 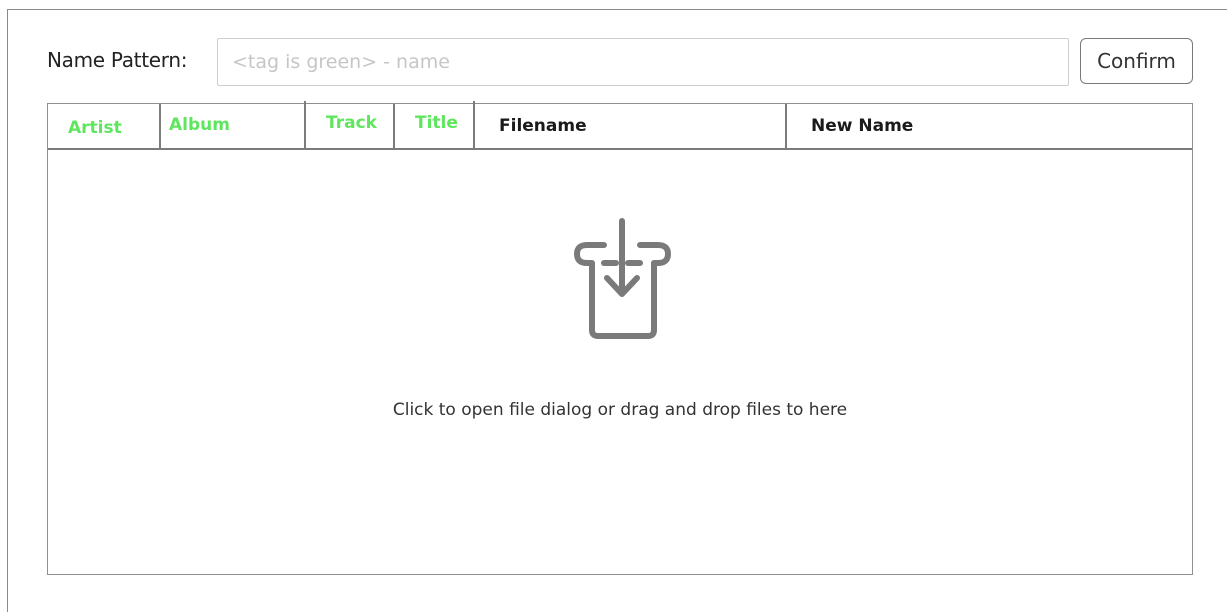 I want to click on name-pattern-input, so click(x=643, y=62).